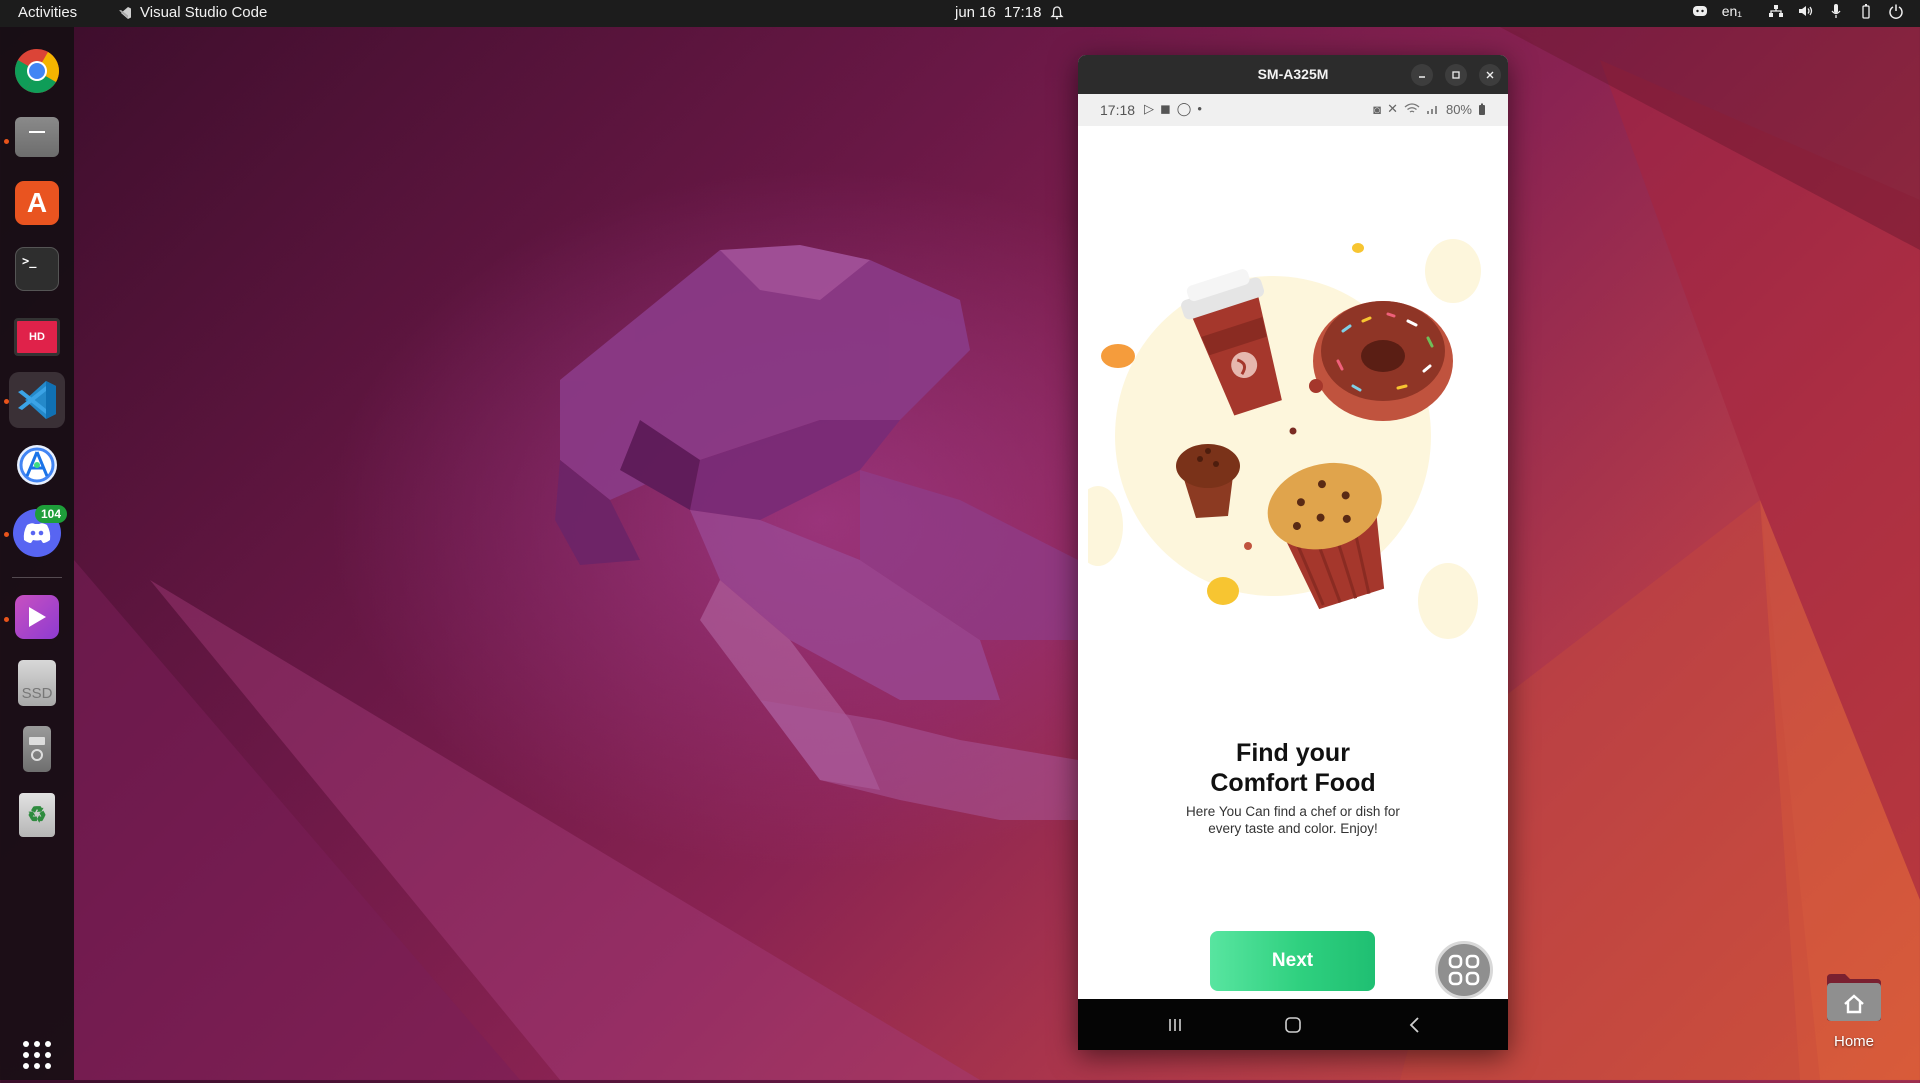  Describe the element at coordinates (1806, 11) in the screenshot. I see `volume-icon` at that location.